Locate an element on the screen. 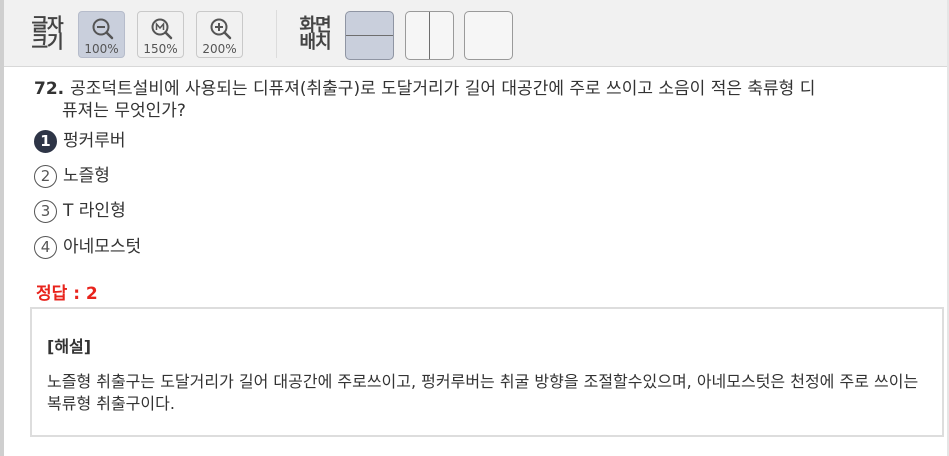  choice-text: 아네모스텃 is located at coordinates (102, 247).